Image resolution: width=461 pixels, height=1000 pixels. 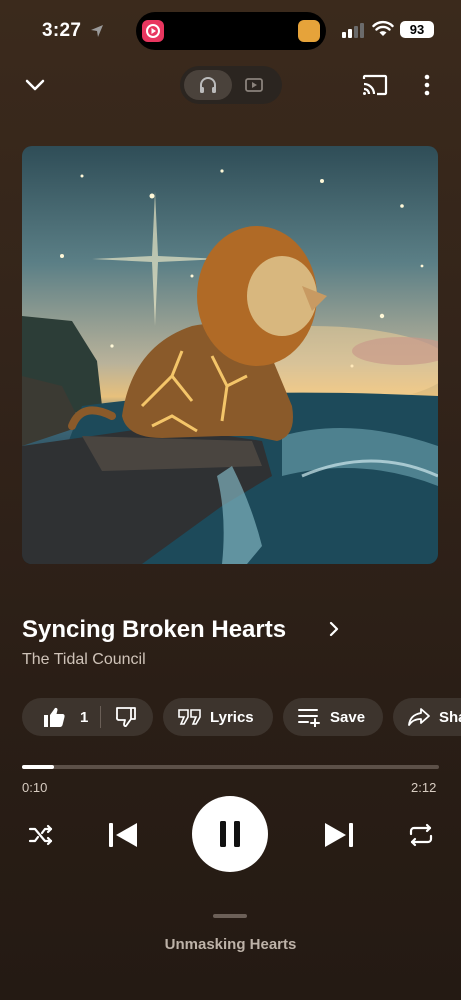 What do you see at coordinates (230, 767) in the screenshot?
I see `progress-bar` at bounding box center [230, 767].